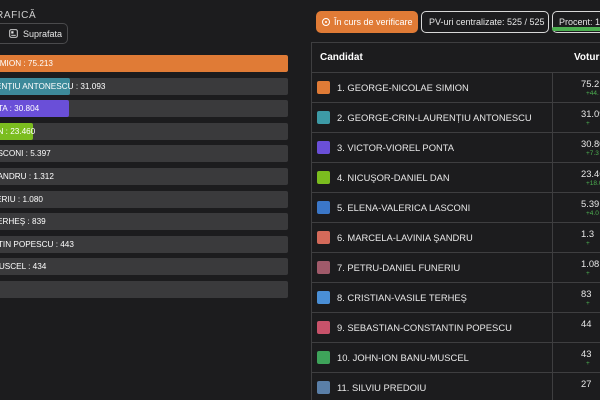 This screenshot has height=400, width=600. Describe the element at coordinates (382, 387) in the screenshot. I see `candidate-name: 11. SILVIU PREDOIU` at that location.